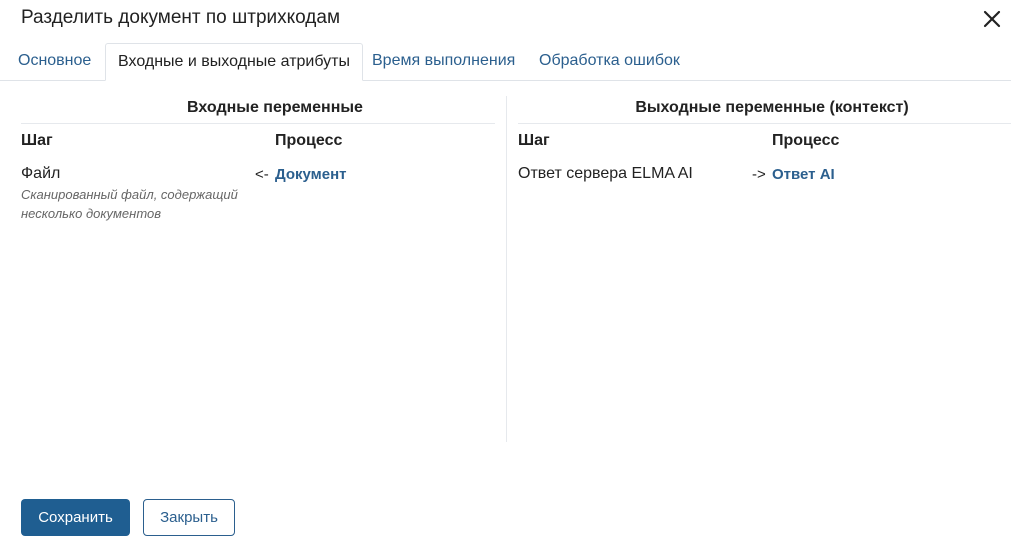  I want to click on output-panel-title: Выходные переменные (контекст), so click(772, 107).